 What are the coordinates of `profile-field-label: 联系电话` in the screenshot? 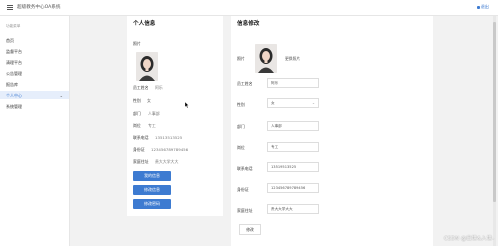 It's located at (141, 137).